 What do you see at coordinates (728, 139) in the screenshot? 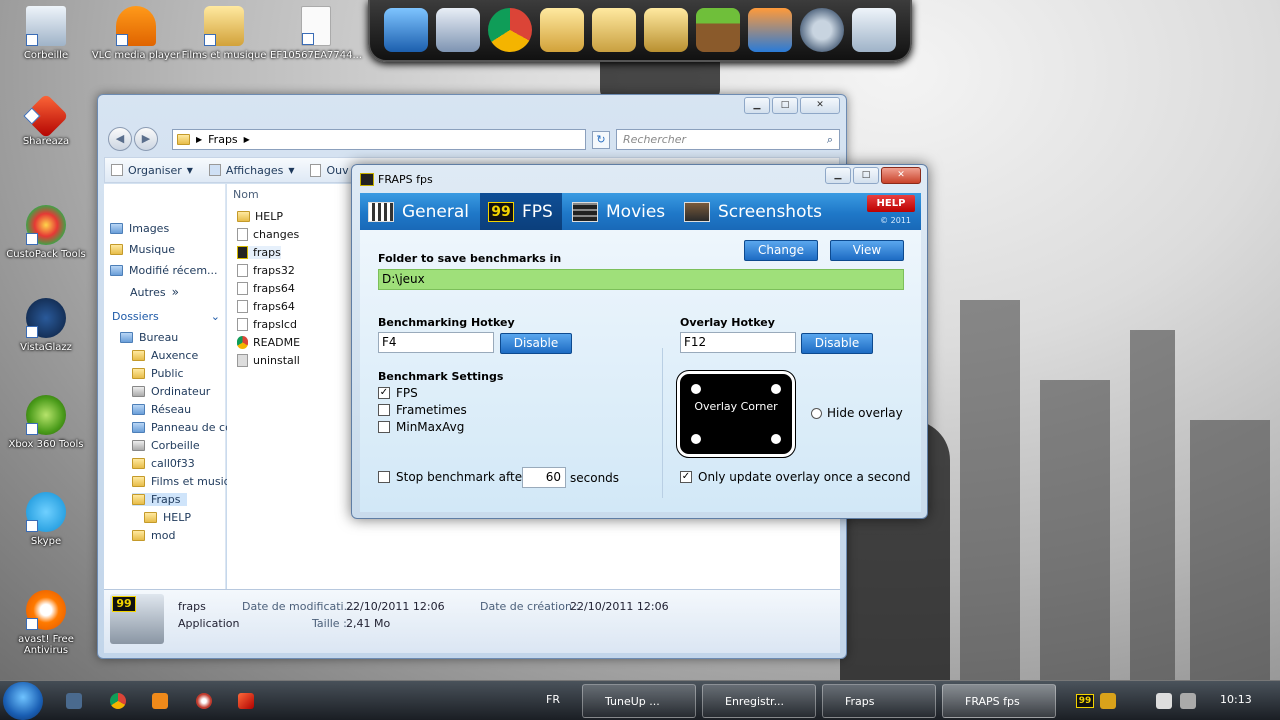
I see `search-input: Rechercher ⌕` at bounding box center [728, 139].